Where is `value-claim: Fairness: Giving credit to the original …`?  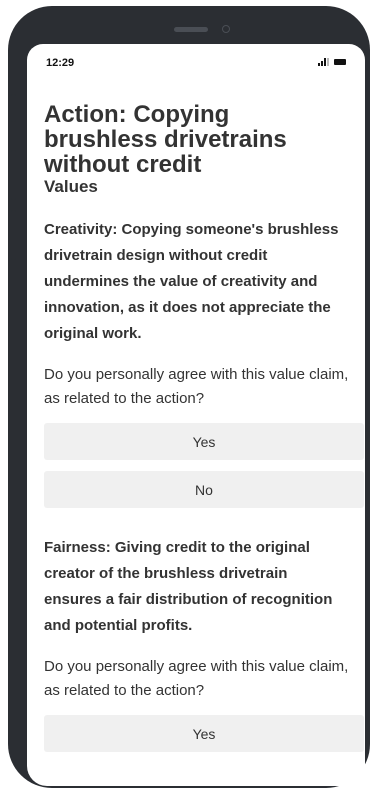
value-claim: Fairness: Giving credit to the original … is located at coordinates (188, 586).